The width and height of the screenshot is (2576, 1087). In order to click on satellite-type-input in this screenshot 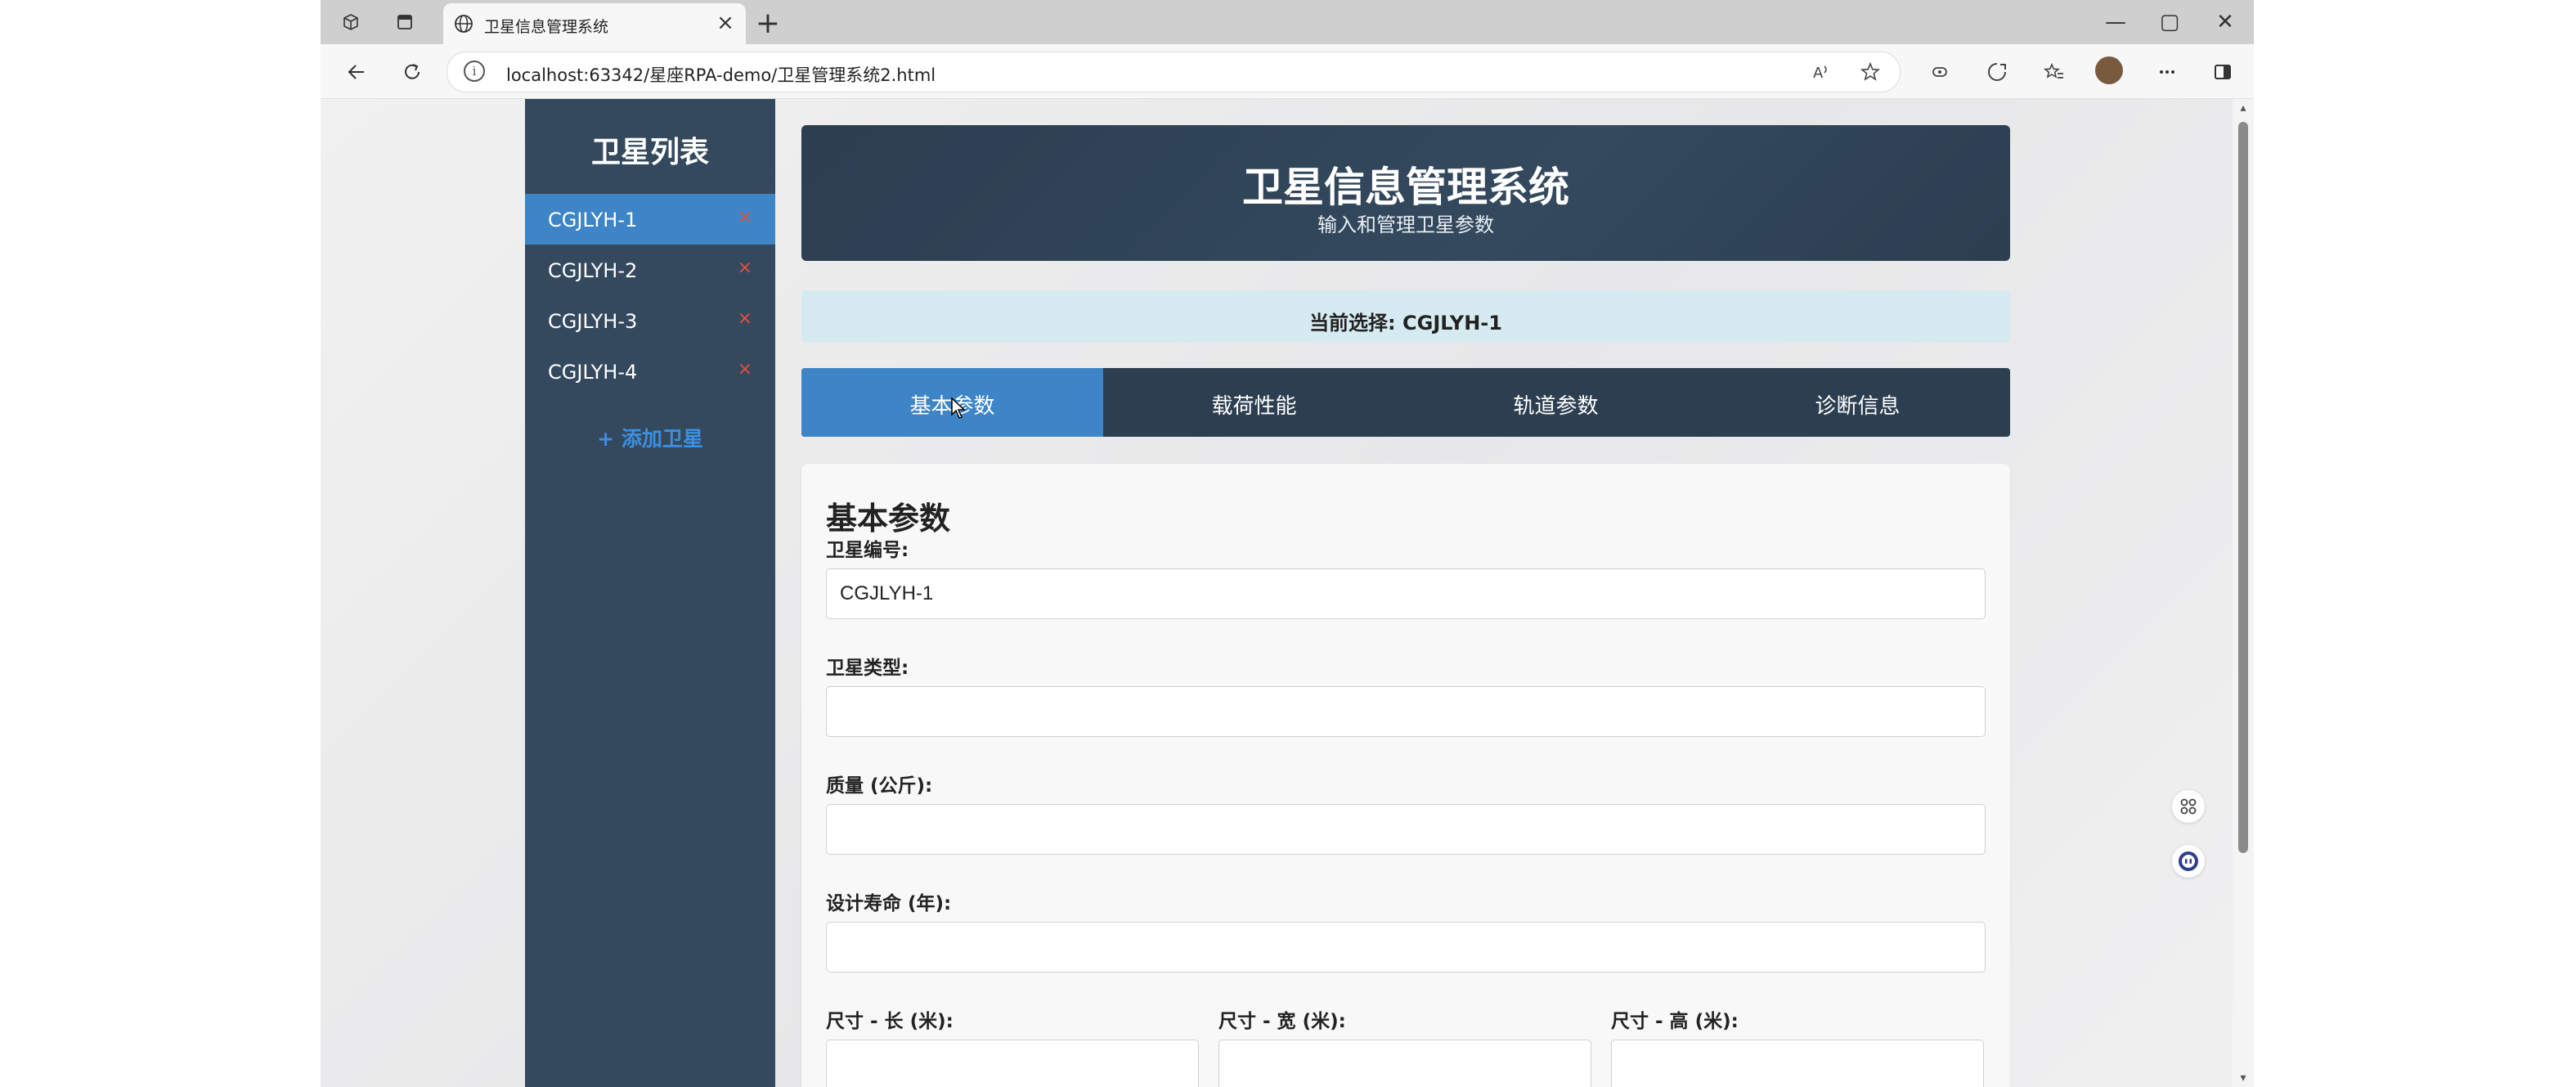, I will do `click(1406, 711)`.